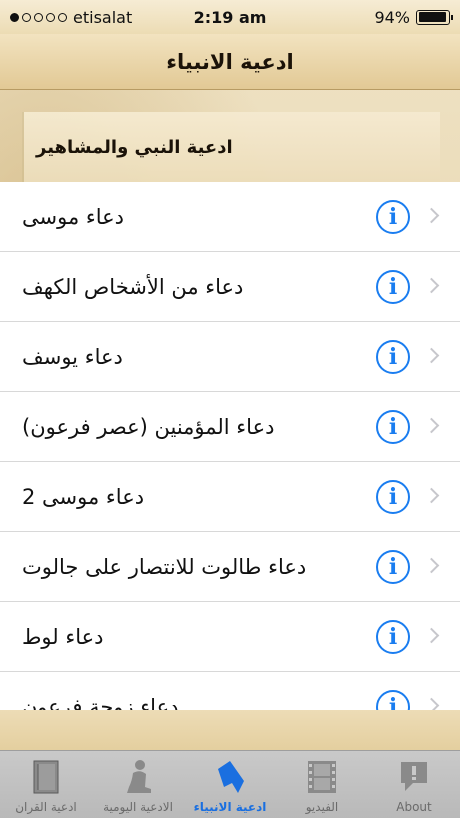  I want to click on battery-icon, so click(434, 17).